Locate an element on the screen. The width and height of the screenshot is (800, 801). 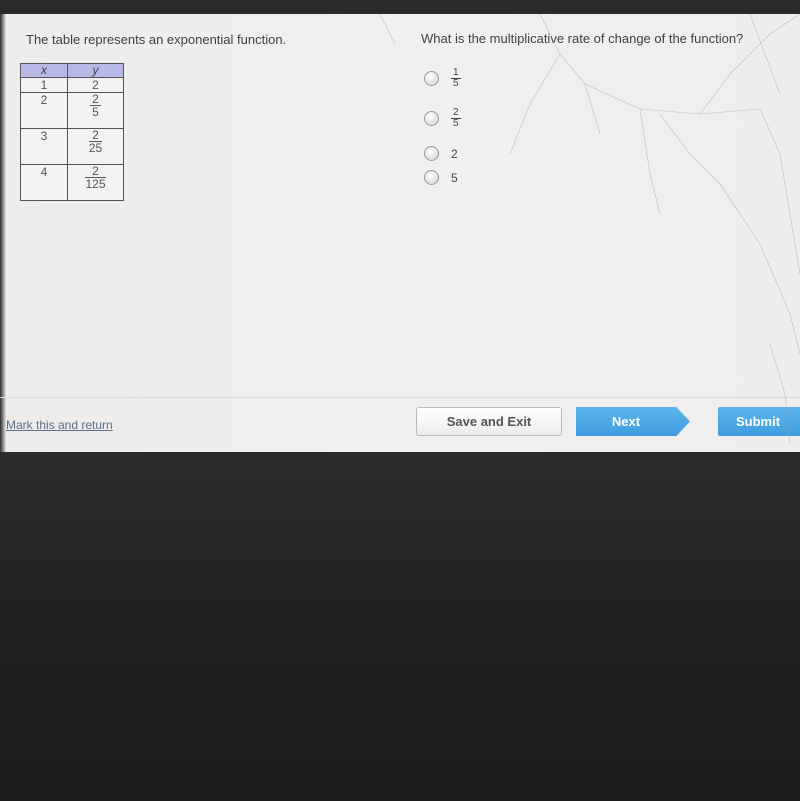
cell-x: 1 is located at coordinates (44, 85).